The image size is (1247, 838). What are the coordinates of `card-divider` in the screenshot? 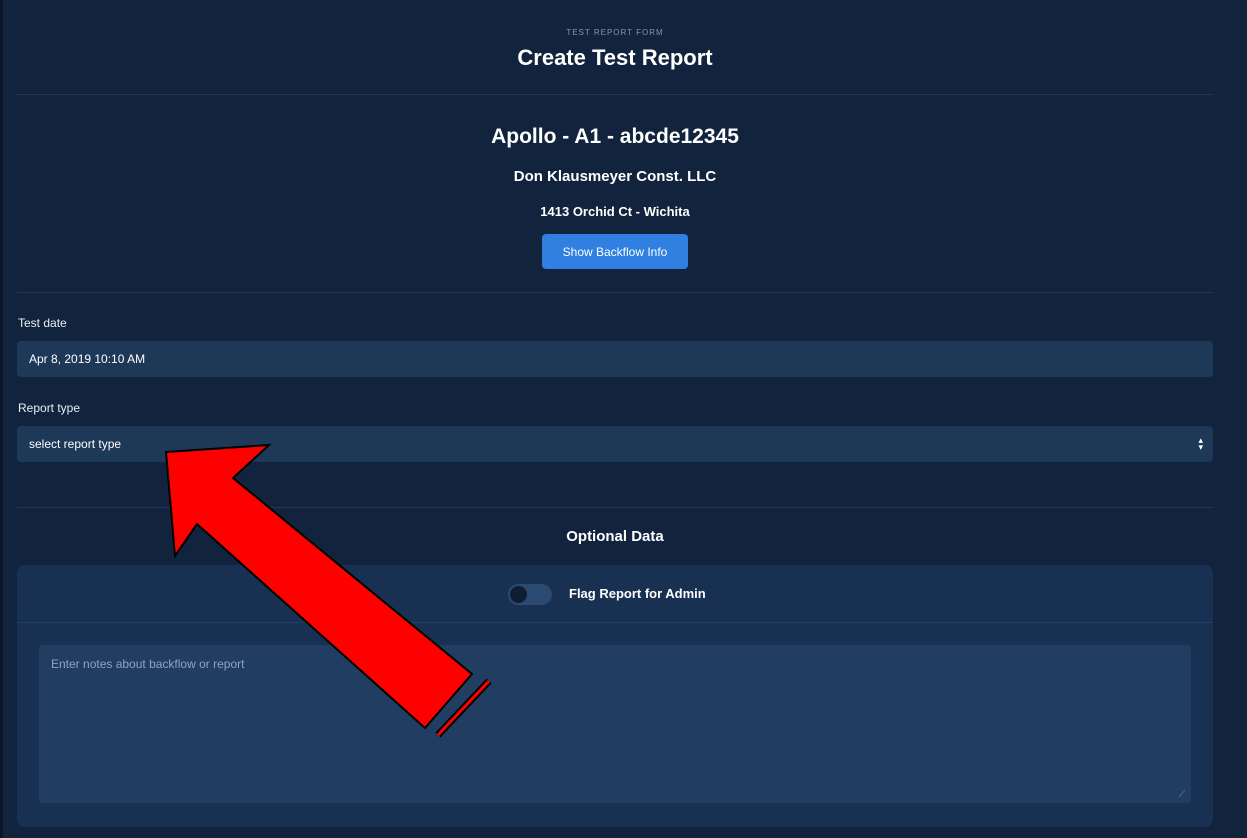 It's located at (615, 622).